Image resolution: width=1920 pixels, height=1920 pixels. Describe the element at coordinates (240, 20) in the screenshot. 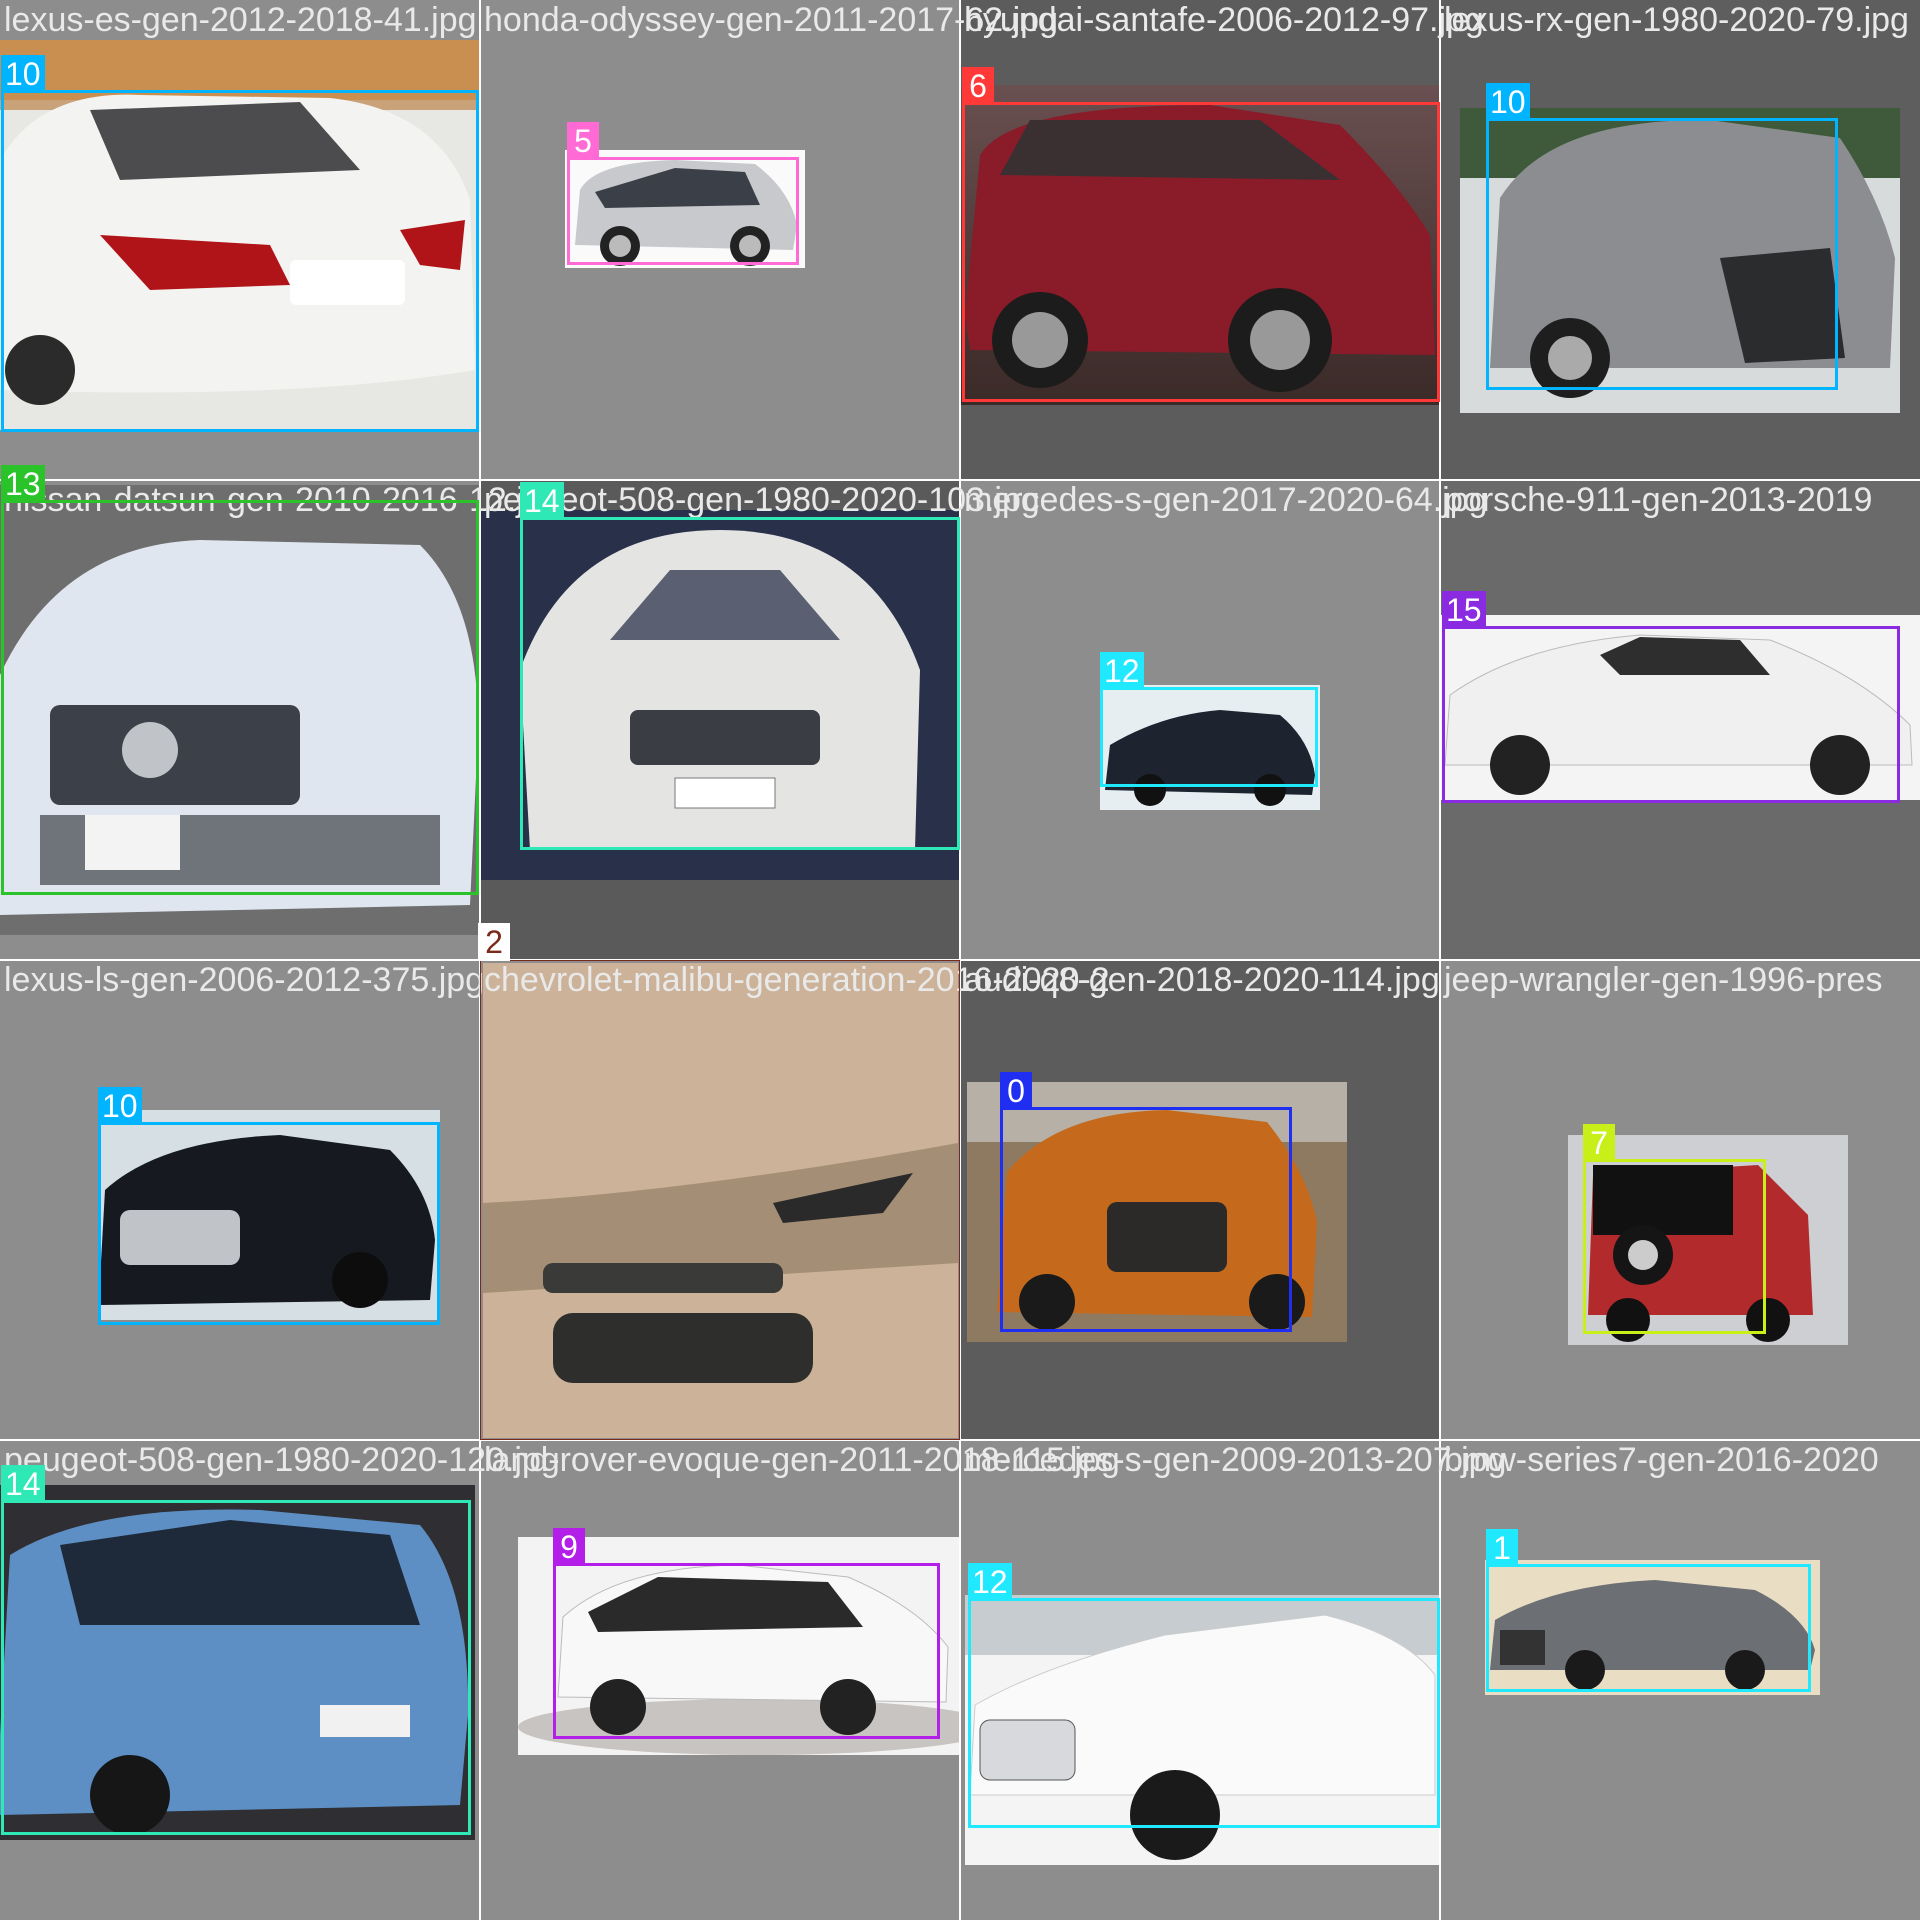

I see `file-name: lexus-es-gen-2012-2018-41.jpg` at that location.